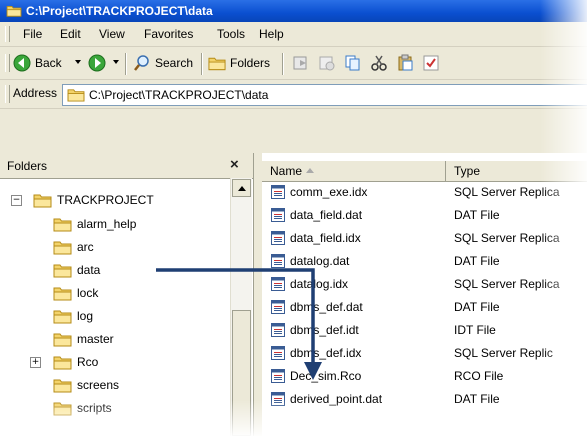  I want to click on sort-ascending-icon, so click(310, 170).